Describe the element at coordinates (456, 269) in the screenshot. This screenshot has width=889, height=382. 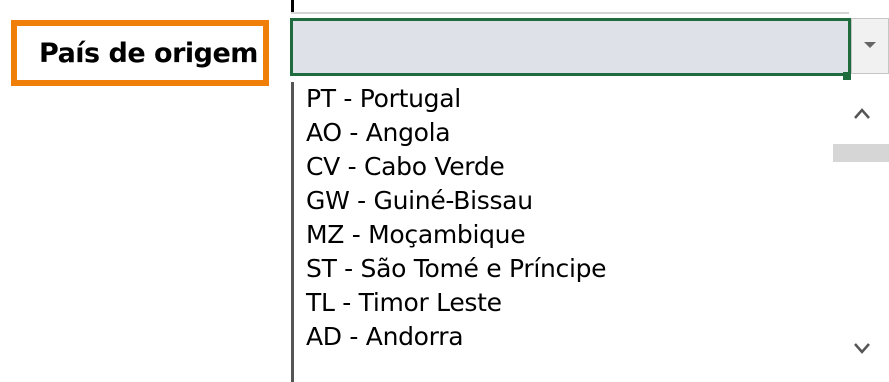
I see `list-item: ST - São Tomé e Príncipe` at that location.